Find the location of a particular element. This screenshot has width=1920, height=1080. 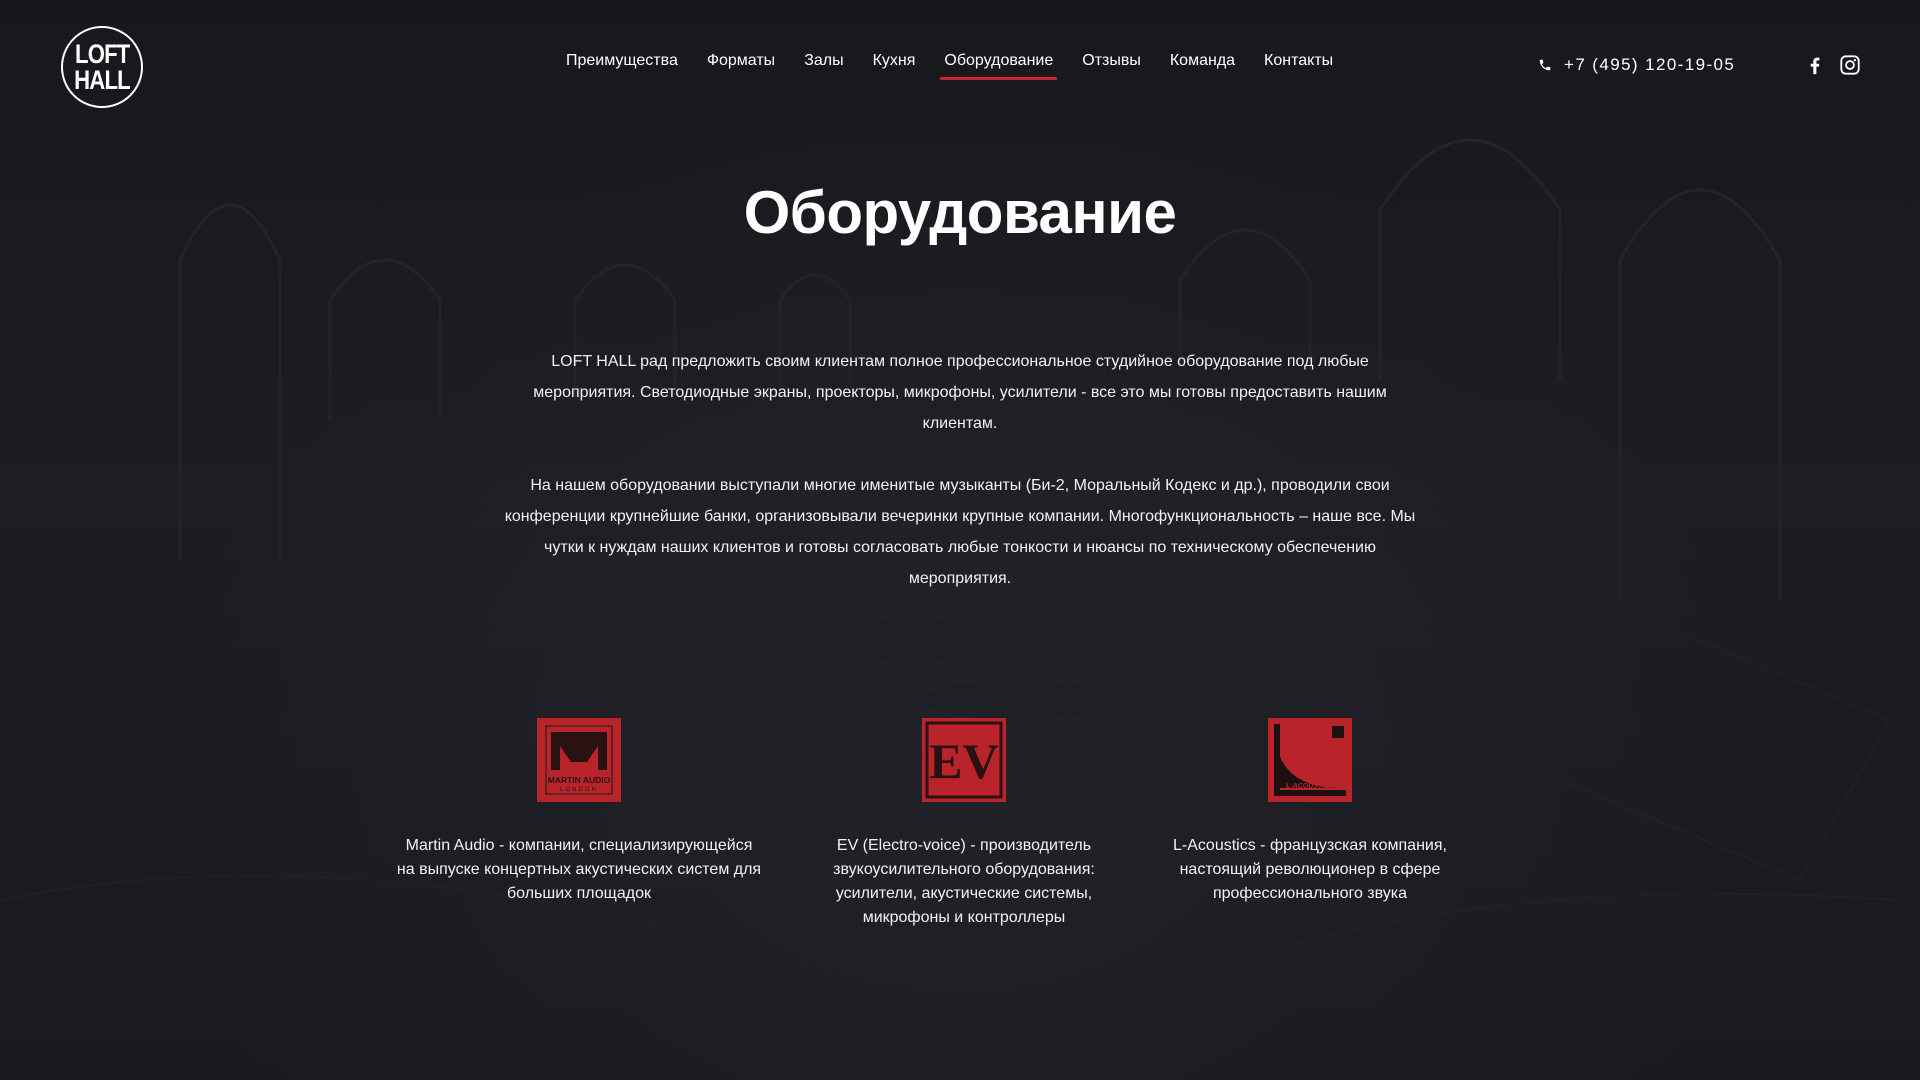

l-acoustics-logo-text: L-ACOUSTICS is located at coordinates (1310, 786).